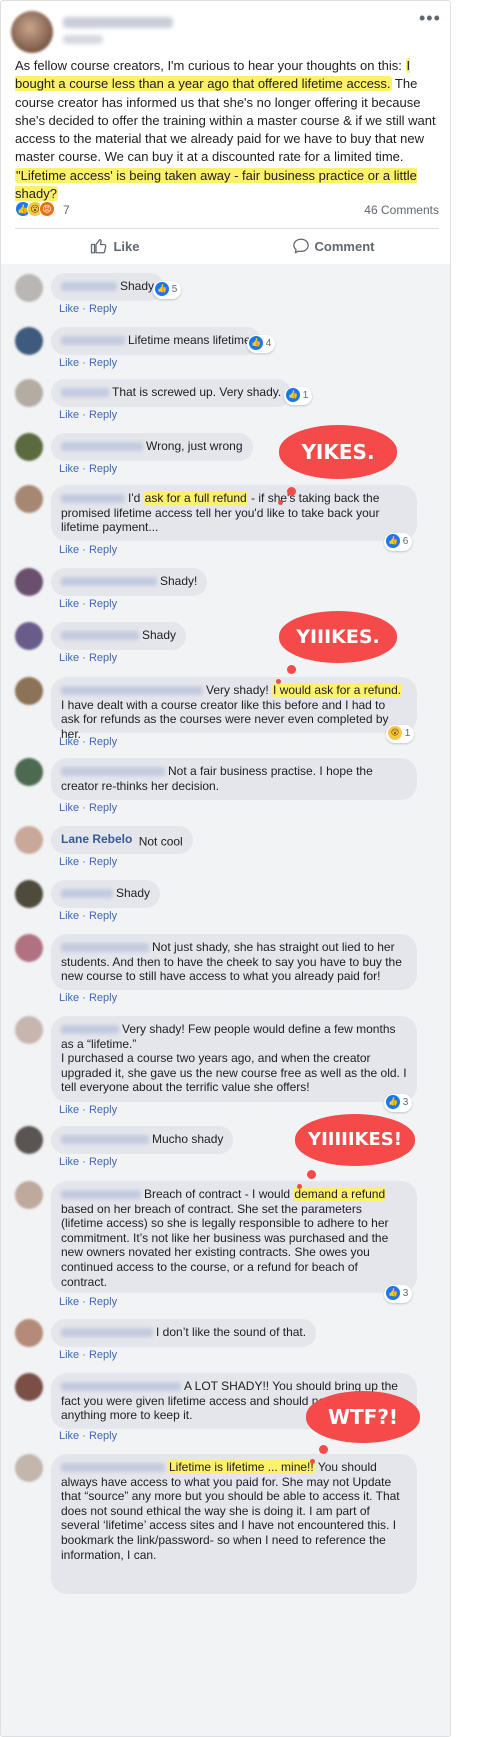 The image size is (500, 1737). Describe the element at coordinates (401, 210) in the screenshot. I see `comment-count: 46 Comments` at that location.